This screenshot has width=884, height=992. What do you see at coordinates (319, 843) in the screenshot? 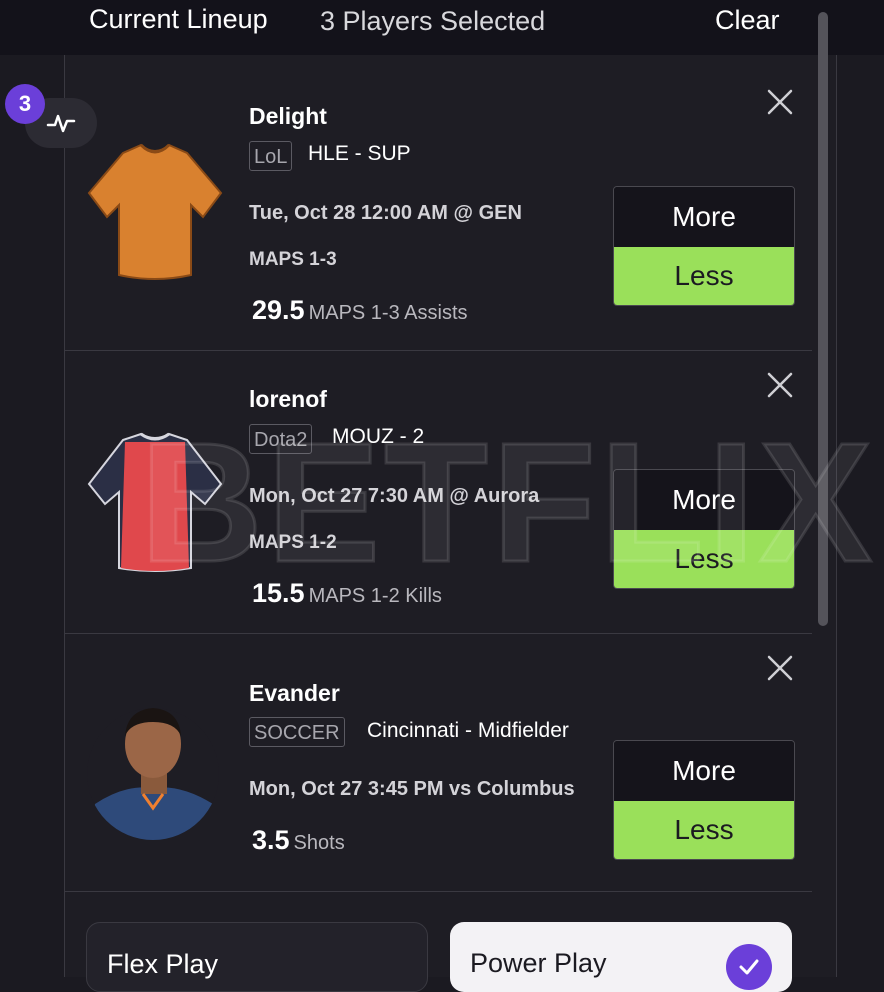
I see `line-stat: Shots` at bounding box center [319, 843].